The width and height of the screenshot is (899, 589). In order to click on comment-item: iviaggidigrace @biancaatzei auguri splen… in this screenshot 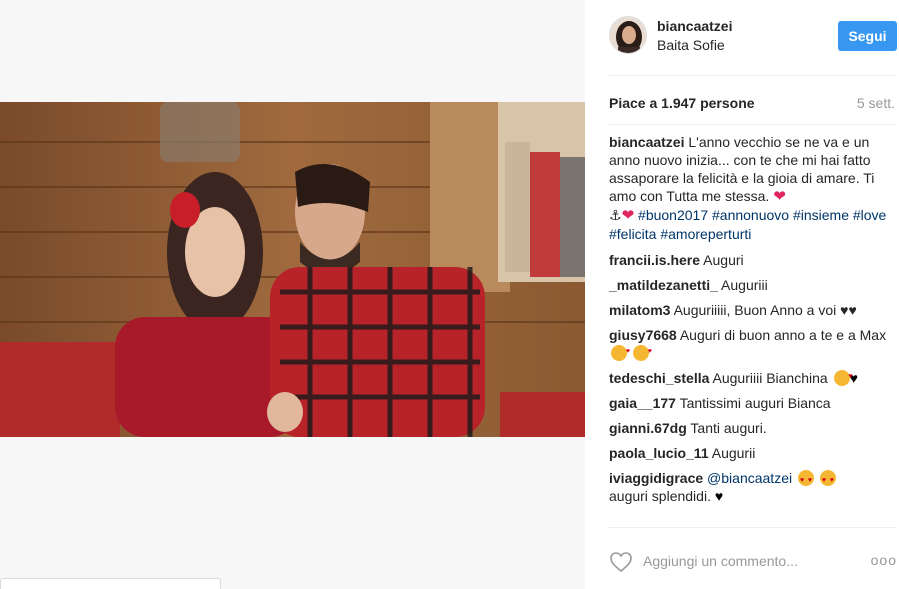, I will do `click(749, 487)`.